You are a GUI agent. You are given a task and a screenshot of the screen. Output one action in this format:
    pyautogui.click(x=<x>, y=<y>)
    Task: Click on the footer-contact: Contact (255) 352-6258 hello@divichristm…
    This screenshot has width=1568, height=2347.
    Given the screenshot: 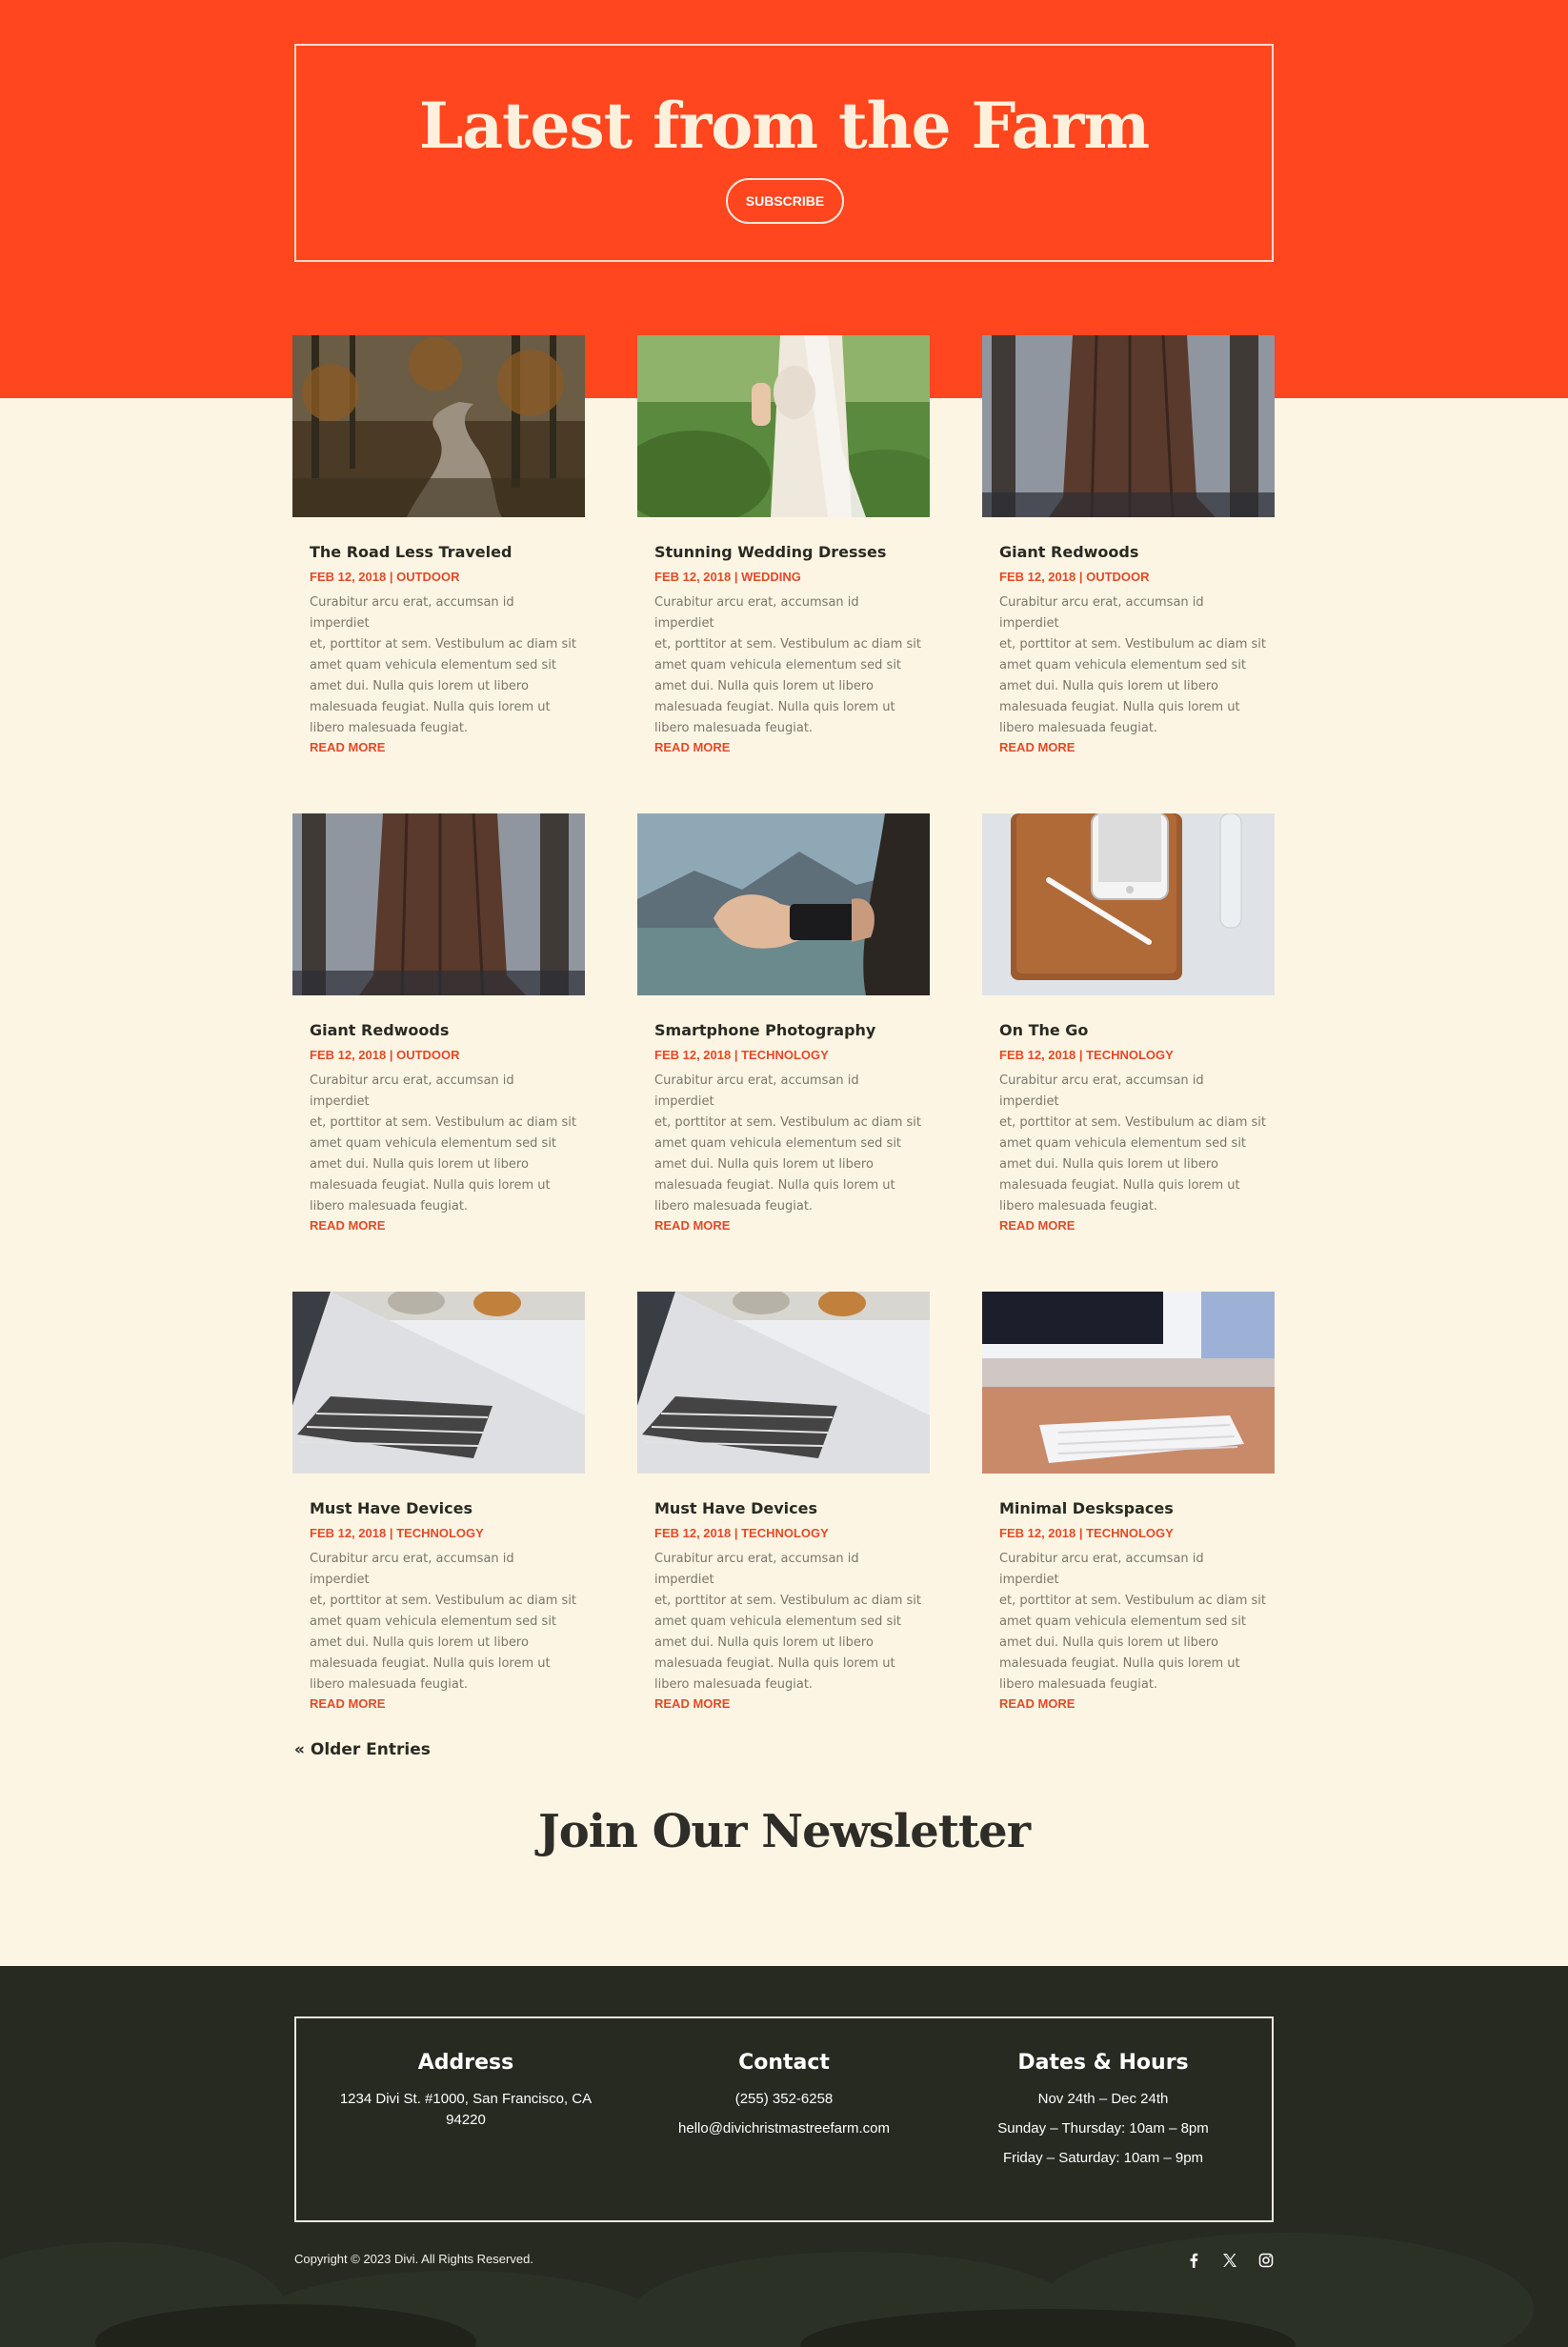 What is the action you would take?
    pyautogui.click(x=784, y=2098)
    